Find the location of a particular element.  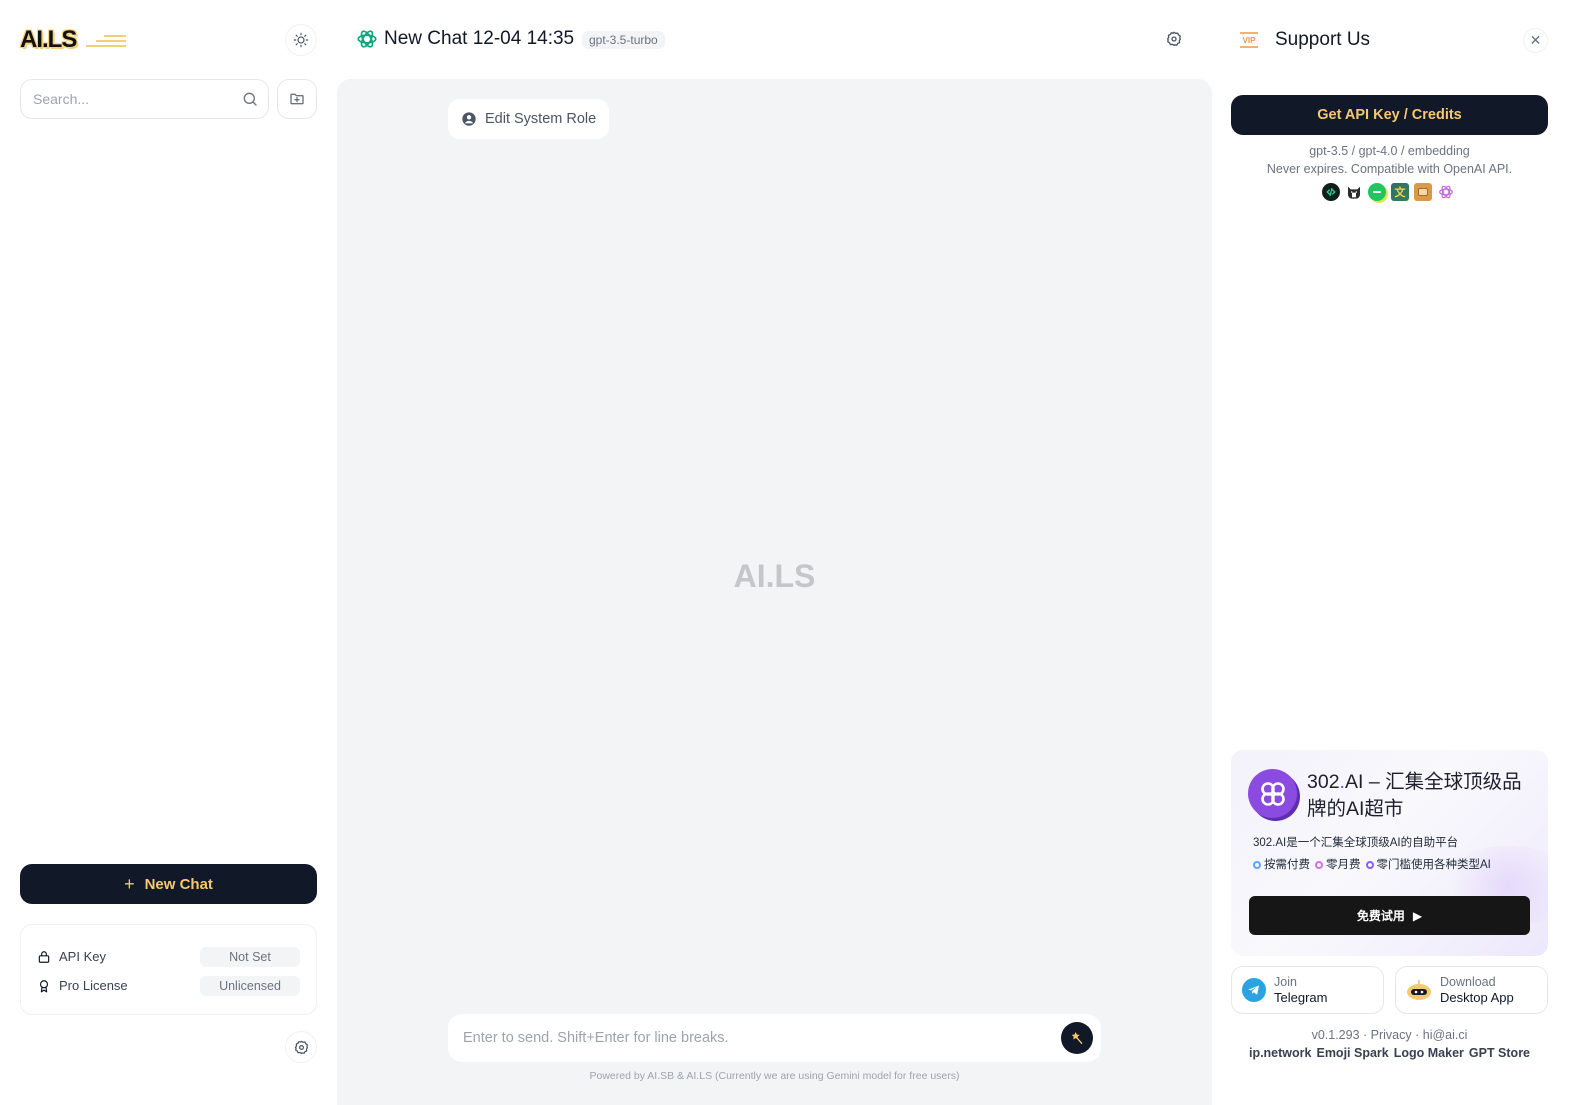

edit-system-role-button: Edit System Role is located at coordinates (529, 119).